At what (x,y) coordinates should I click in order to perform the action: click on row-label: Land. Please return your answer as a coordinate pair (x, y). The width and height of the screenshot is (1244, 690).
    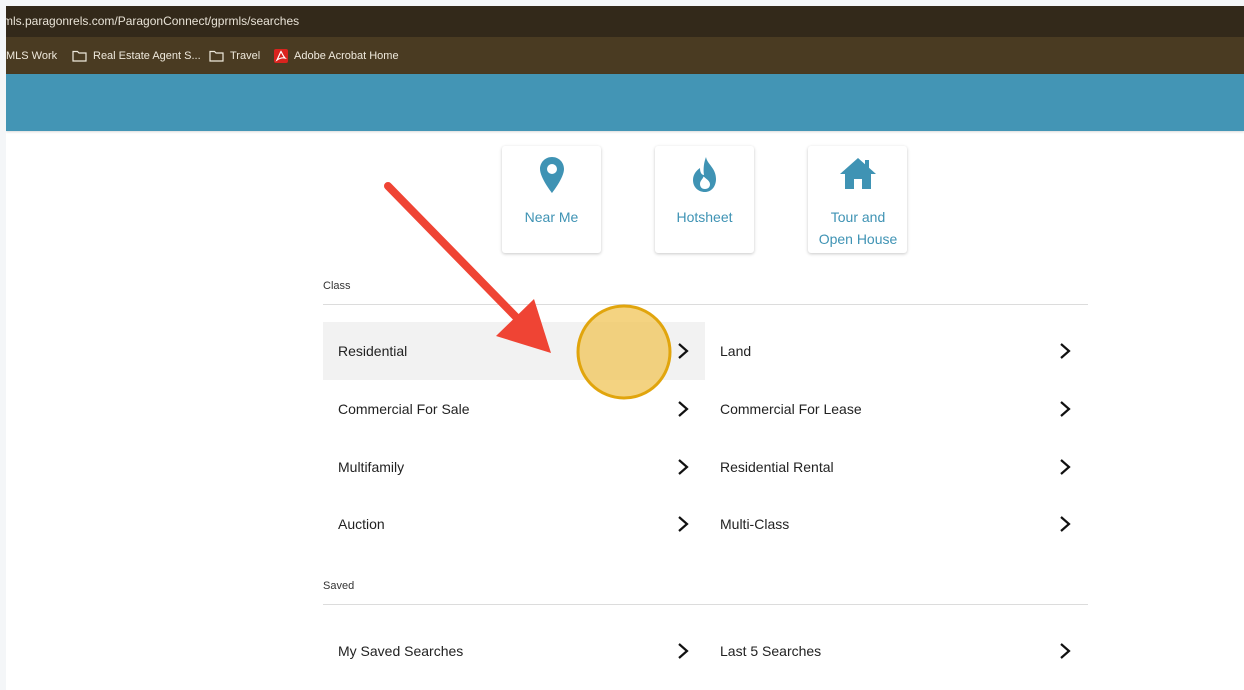
    Looking at the image, I should click on (736, 351).